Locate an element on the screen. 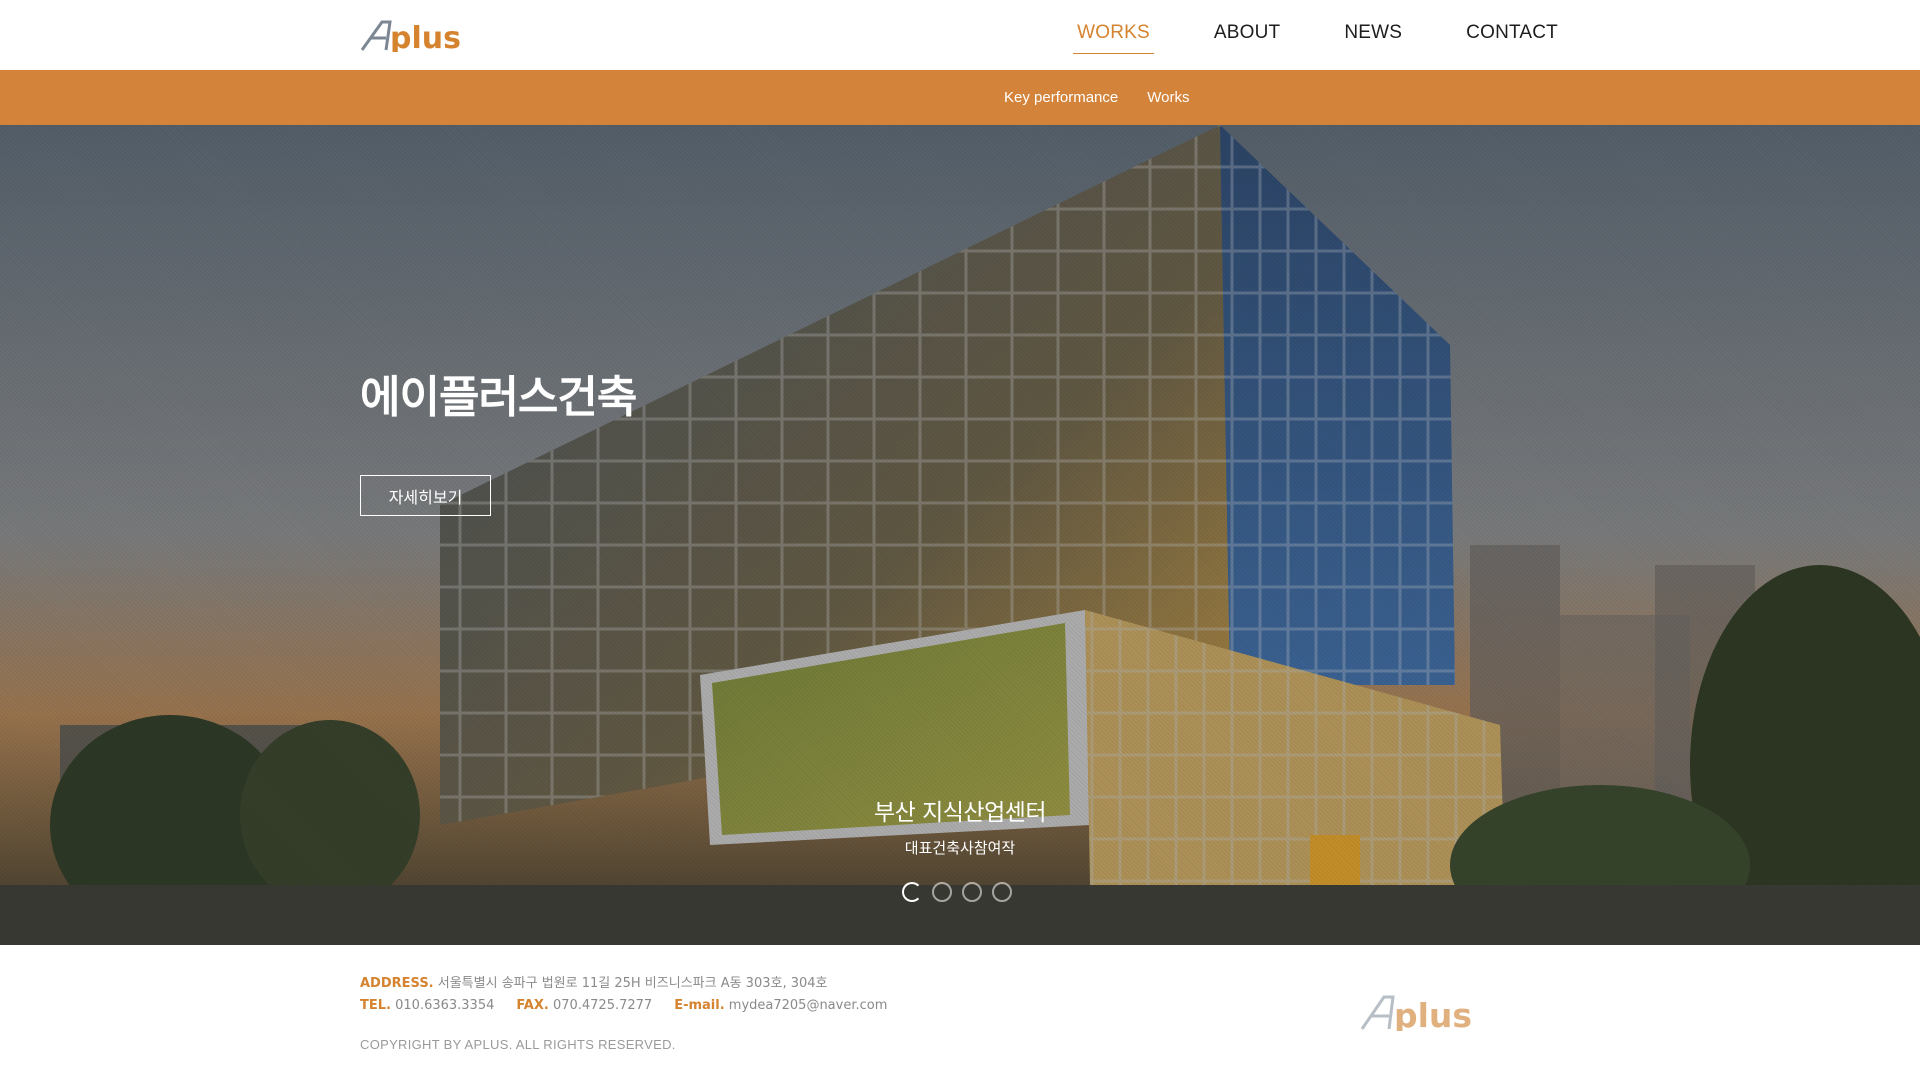 The height and width of the screenshot is (1080, 1920). address-label: ADDRESS. is located at coordinates (397, 983).